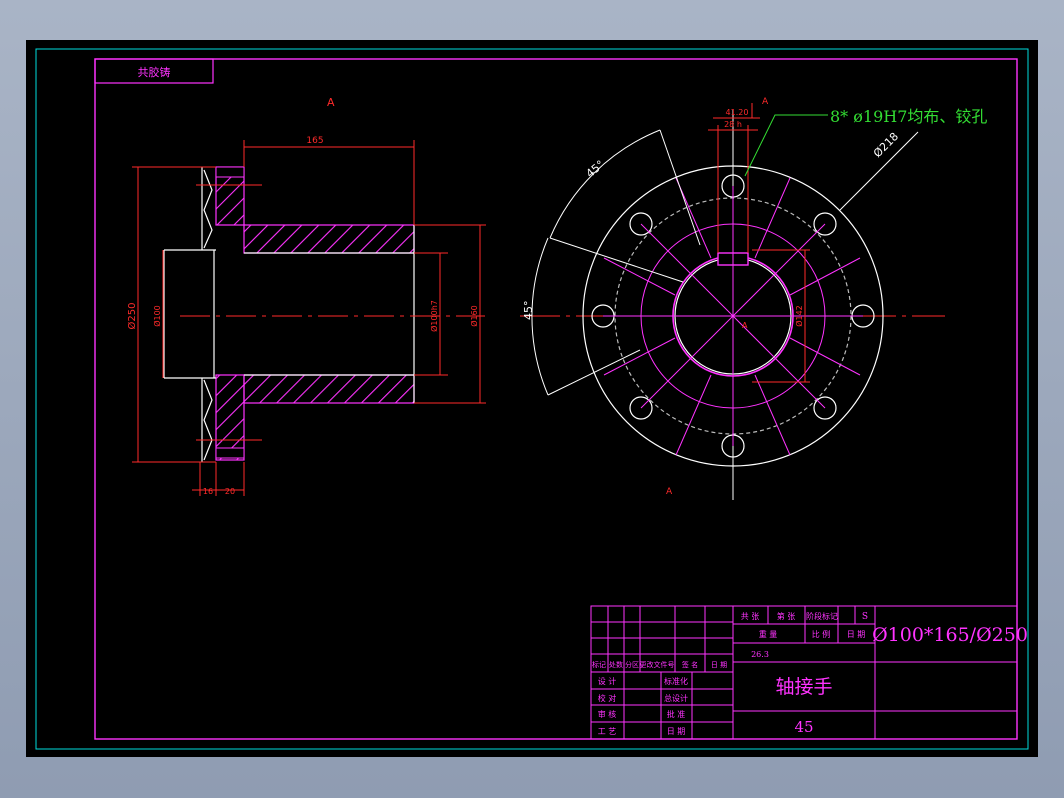 The height and width of the screenshot is (798, 1064). What do you see at coordinates (737, 112) in the screenshot?
I see `dim-keyway-d: 41.20` at bounding box center [737, 112].